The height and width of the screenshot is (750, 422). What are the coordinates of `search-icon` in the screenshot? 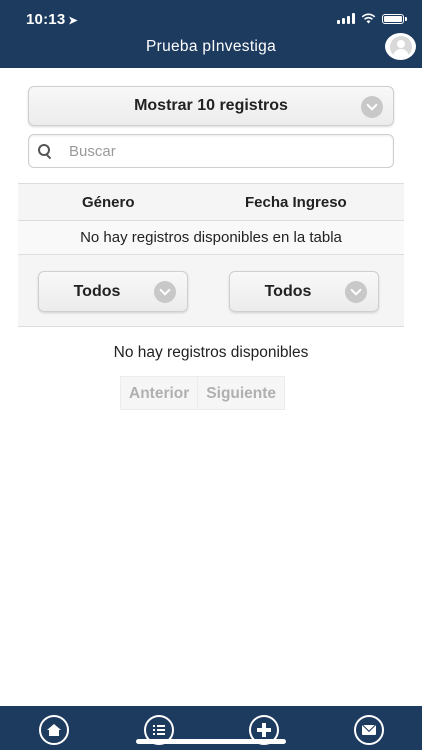 It's located at (45, 152).